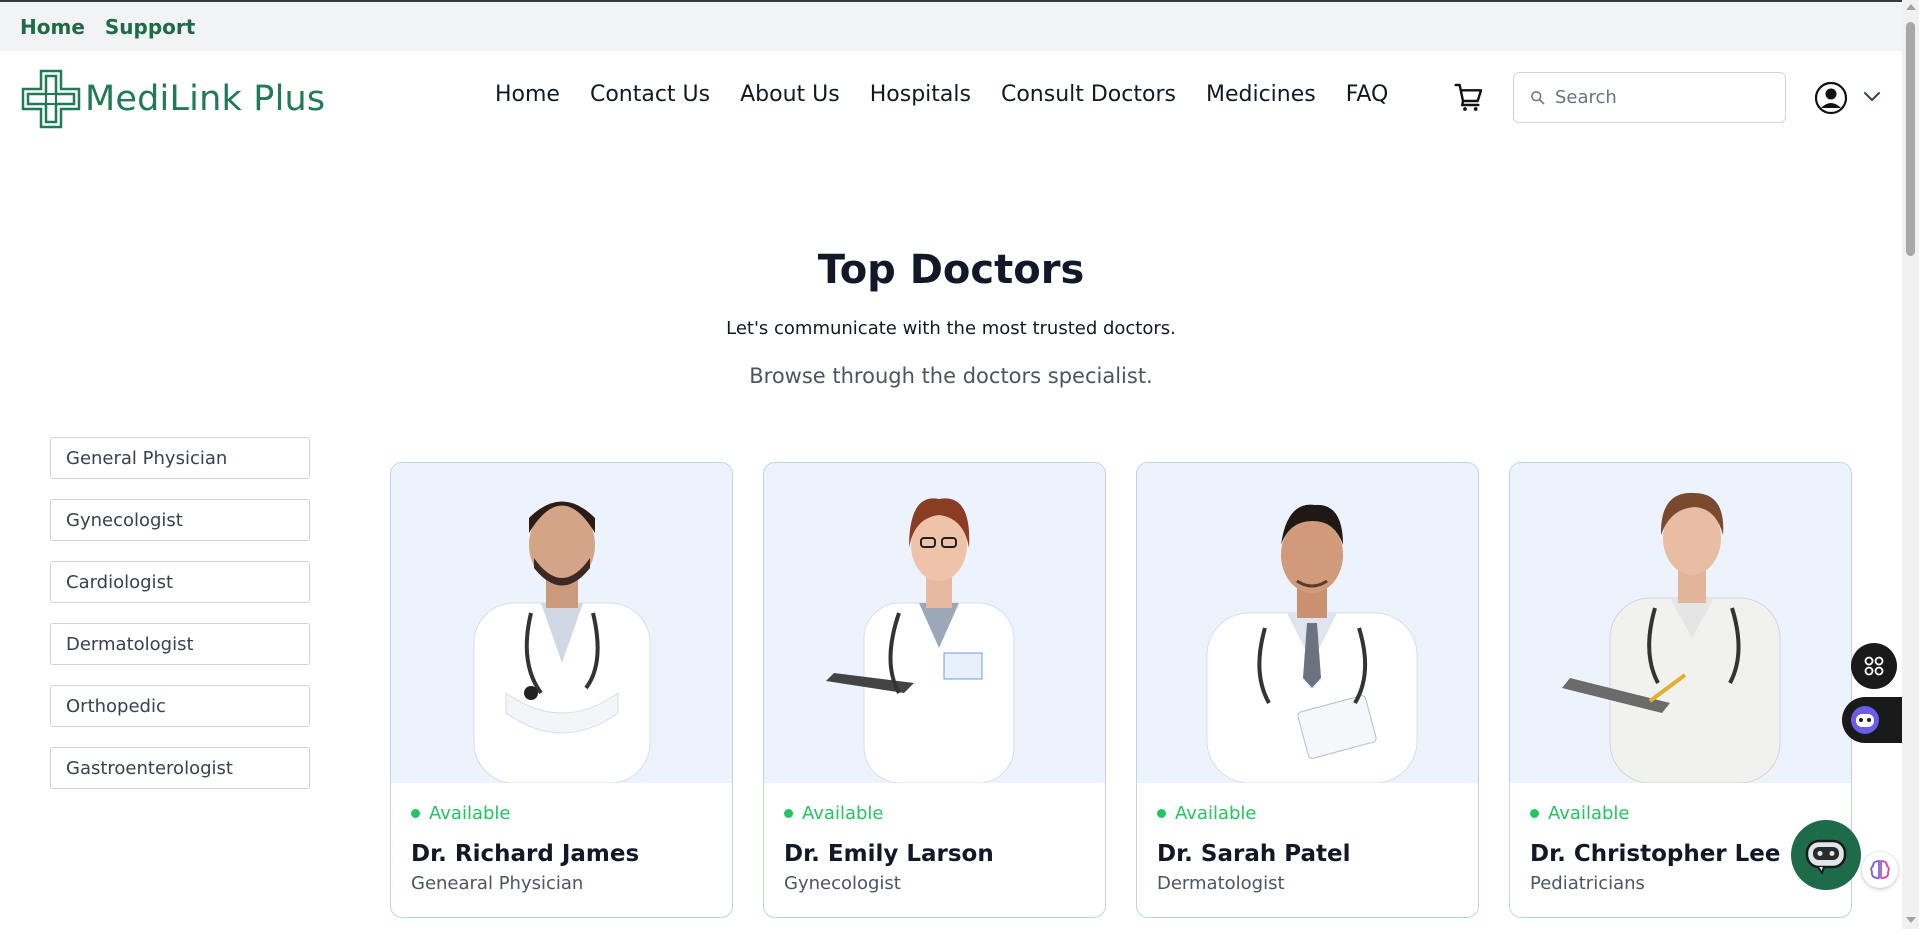 The width and height of the screenshot is (1919, 929). What do you see at coordinates (920, 94) in the screenshot?
I see `nav-hospitals: Hospitals` at bounding box center [920, 94].